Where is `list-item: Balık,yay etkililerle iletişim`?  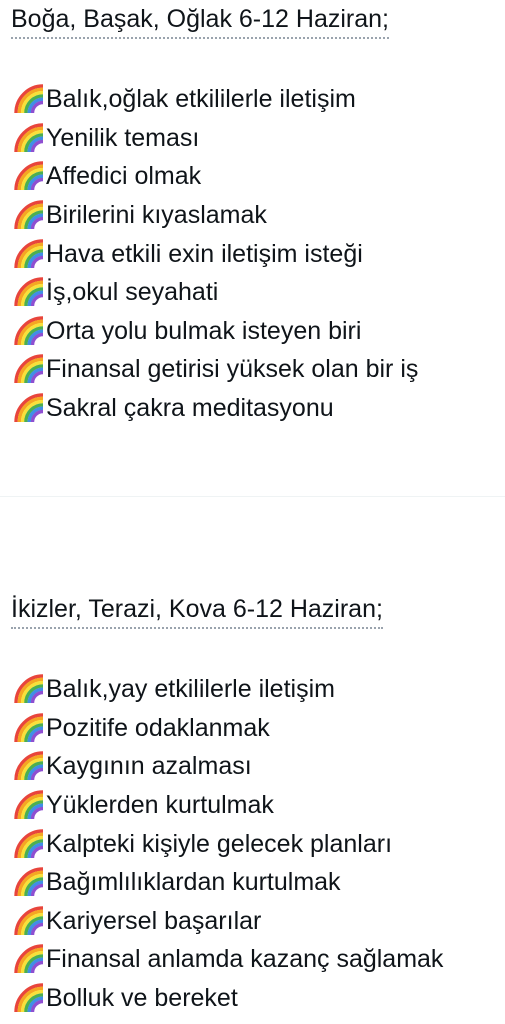 list-item: Balık,yay etkililerle iletişim is located at coordinates (228, 689).